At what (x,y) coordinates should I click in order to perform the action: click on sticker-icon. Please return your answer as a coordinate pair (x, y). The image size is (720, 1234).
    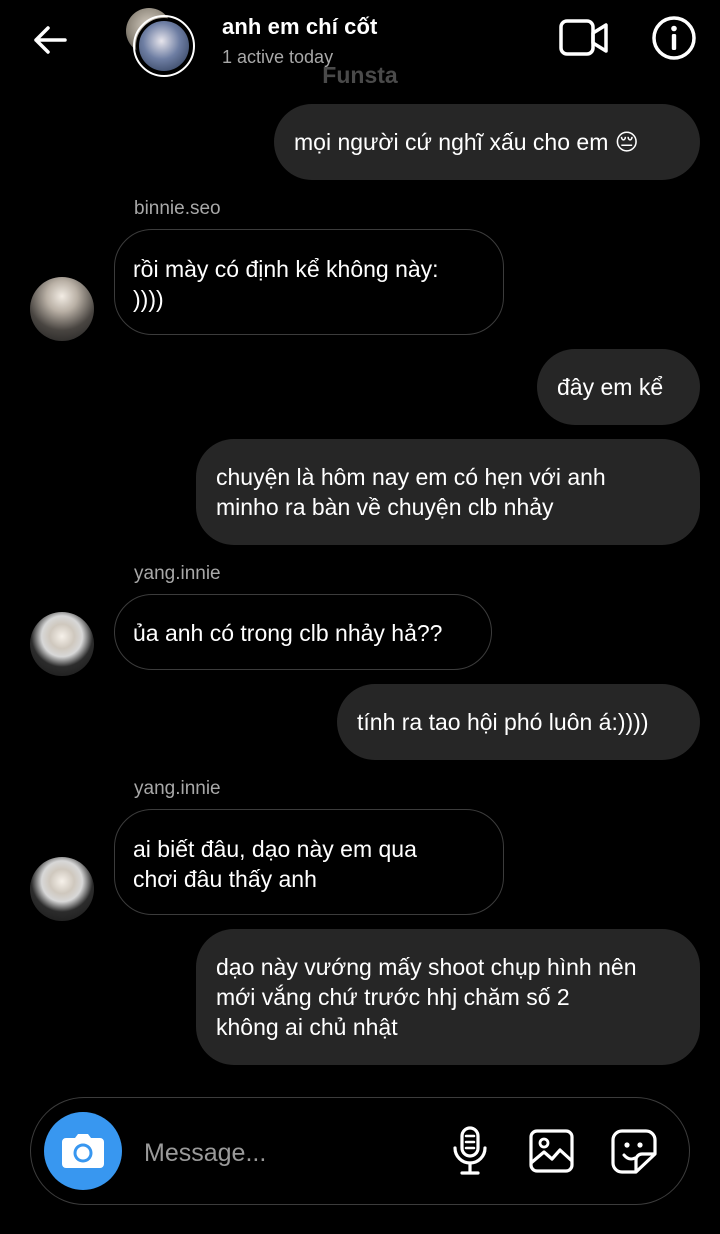
    Looking at the image, I should click on (634, 1151).